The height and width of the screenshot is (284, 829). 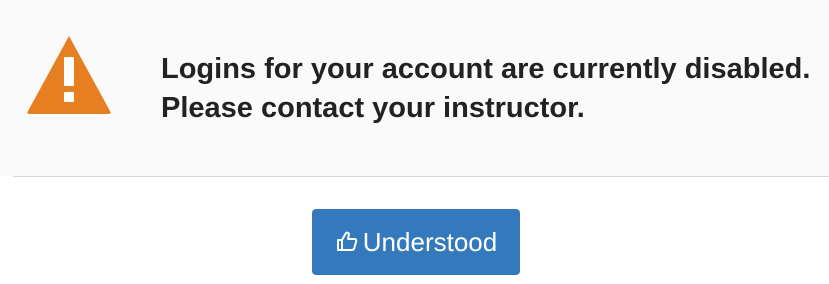 I want to click on thumbs-up-icon, so click(x=347, y=241).